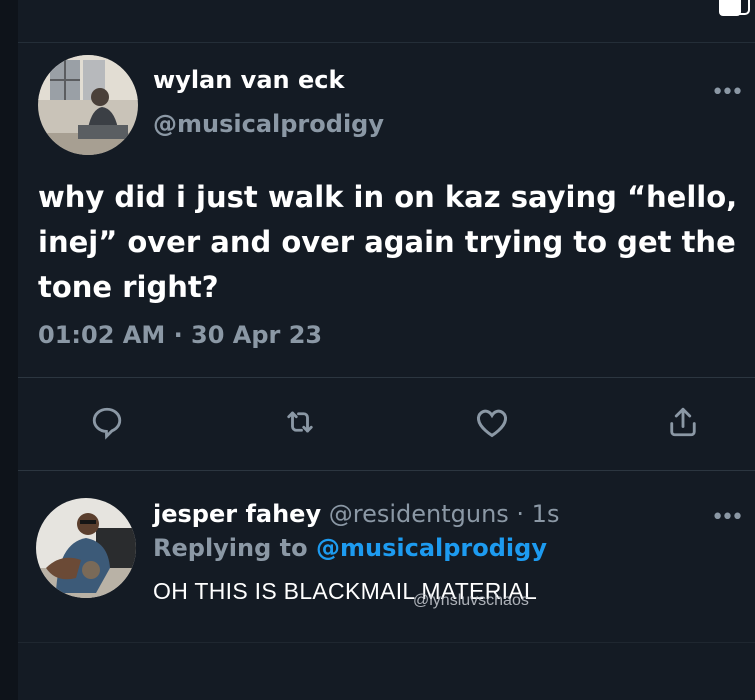 Image resolution: width=755 pixels, height=700 pixels. I want to click on tweet-timestamp: 01:02 AM · 30 Apr 23, so click(180, 335).